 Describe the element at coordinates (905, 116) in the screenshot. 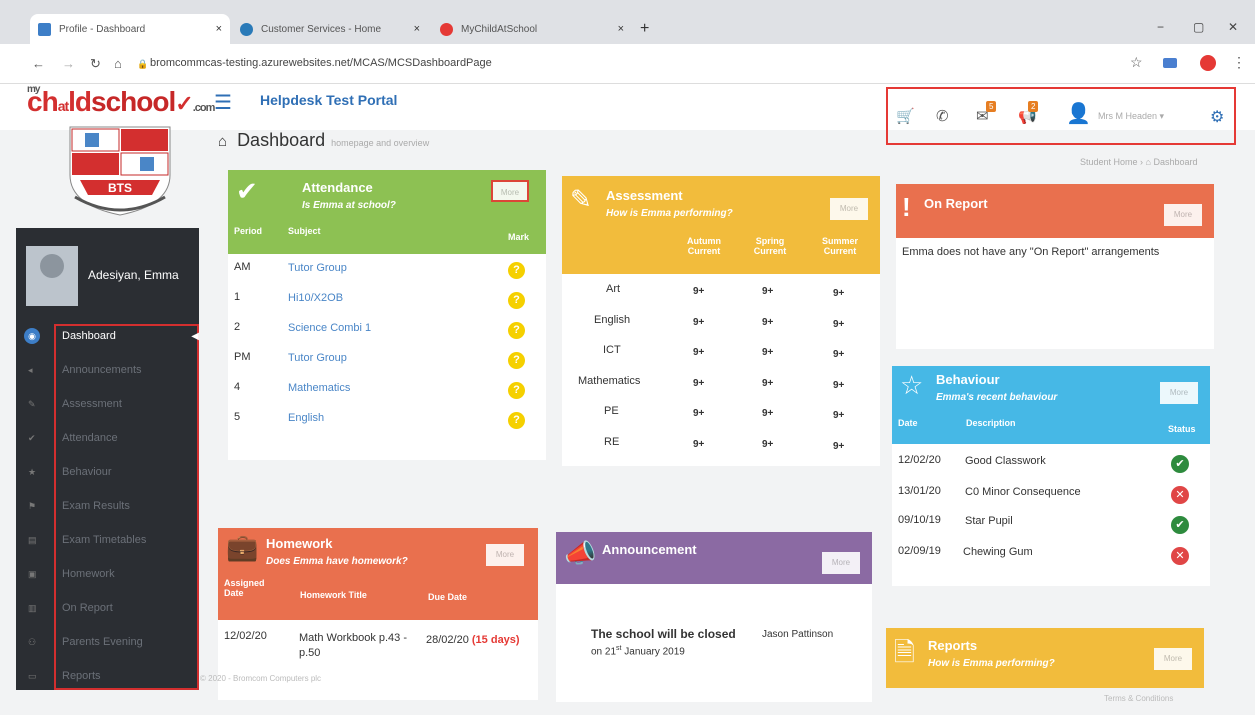

I see `cart-icon: 🛒` at that location.